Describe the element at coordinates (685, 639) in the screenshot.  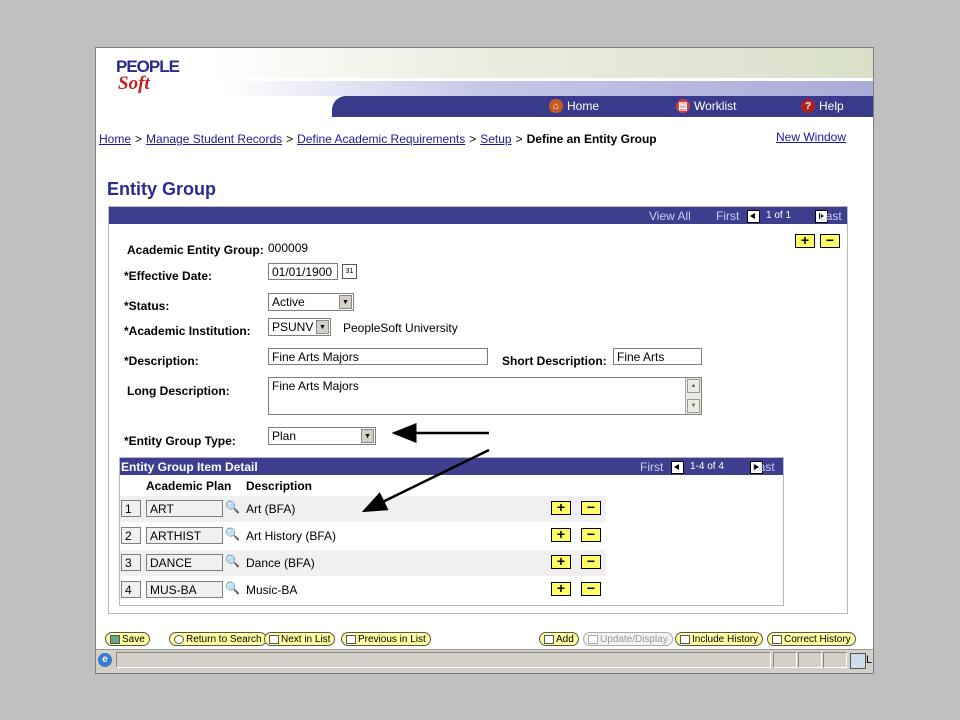
I see `include-history-icon` at that location.